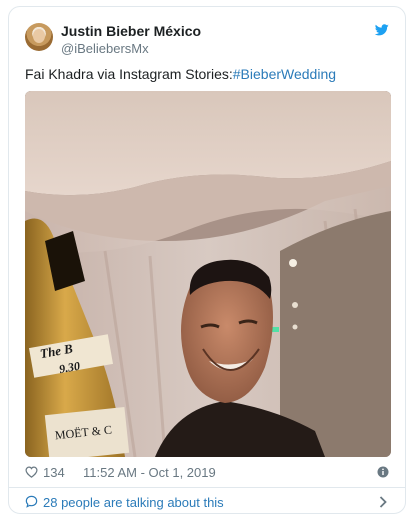 The width and height of the screenshot is (416, 520). I want to click on tweet-header: Justin Bieber México @iBeliebersMx, so click(207, 33).